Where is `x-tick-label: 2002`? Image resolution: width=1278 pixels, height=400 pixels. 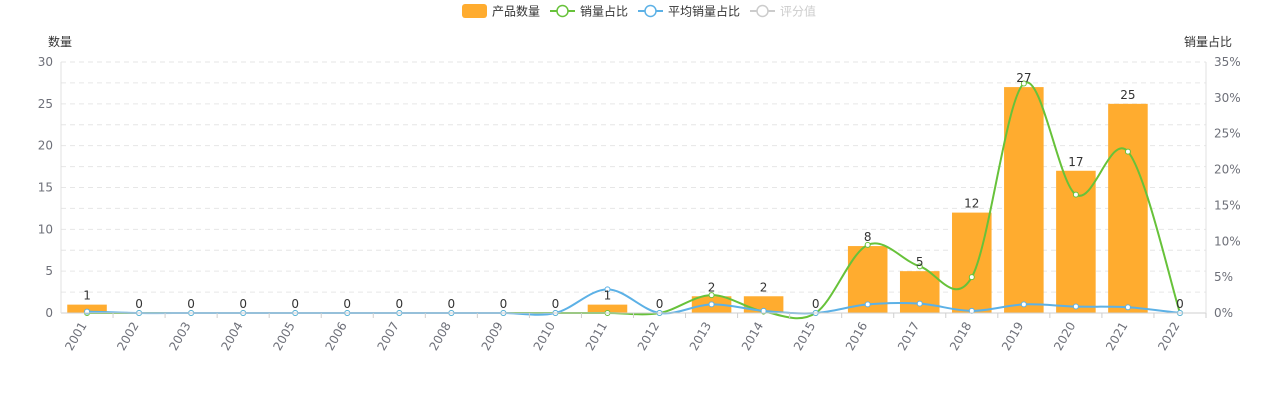 x-tick-label: 2002 is located at coordinates (127, 336).